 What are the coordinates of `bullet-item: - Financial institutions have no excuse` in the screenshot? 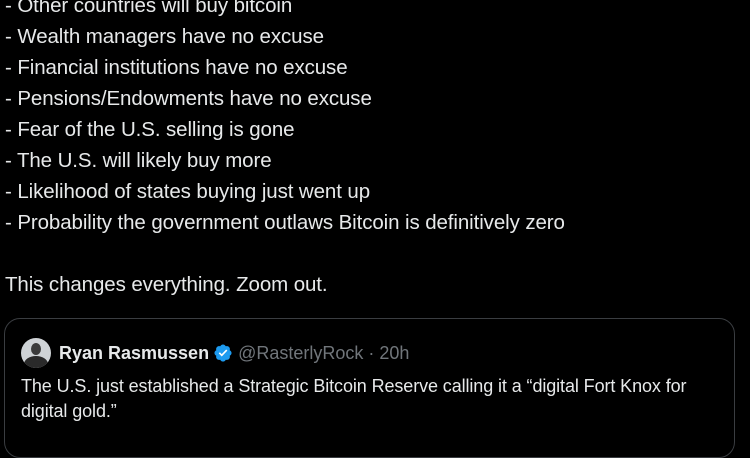 It's located at (176, 67).